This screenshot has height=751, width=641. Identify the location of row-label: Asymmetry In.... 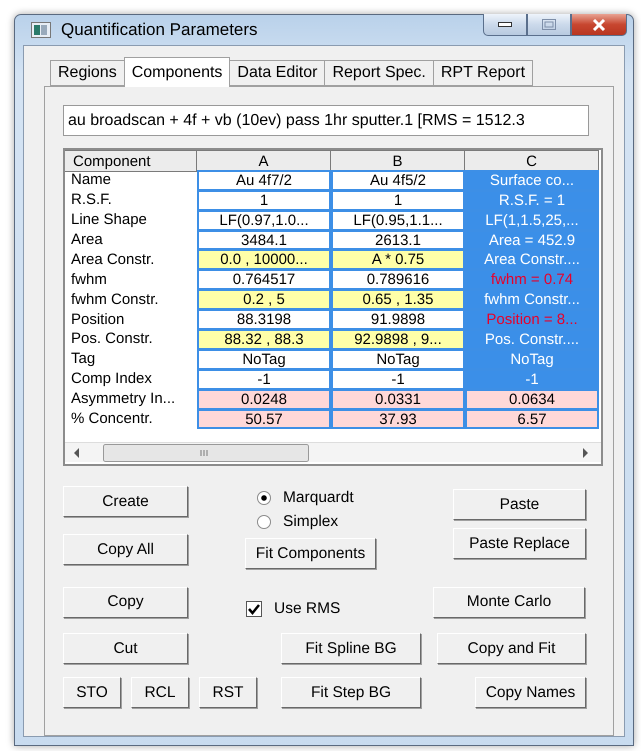
(123, 399).